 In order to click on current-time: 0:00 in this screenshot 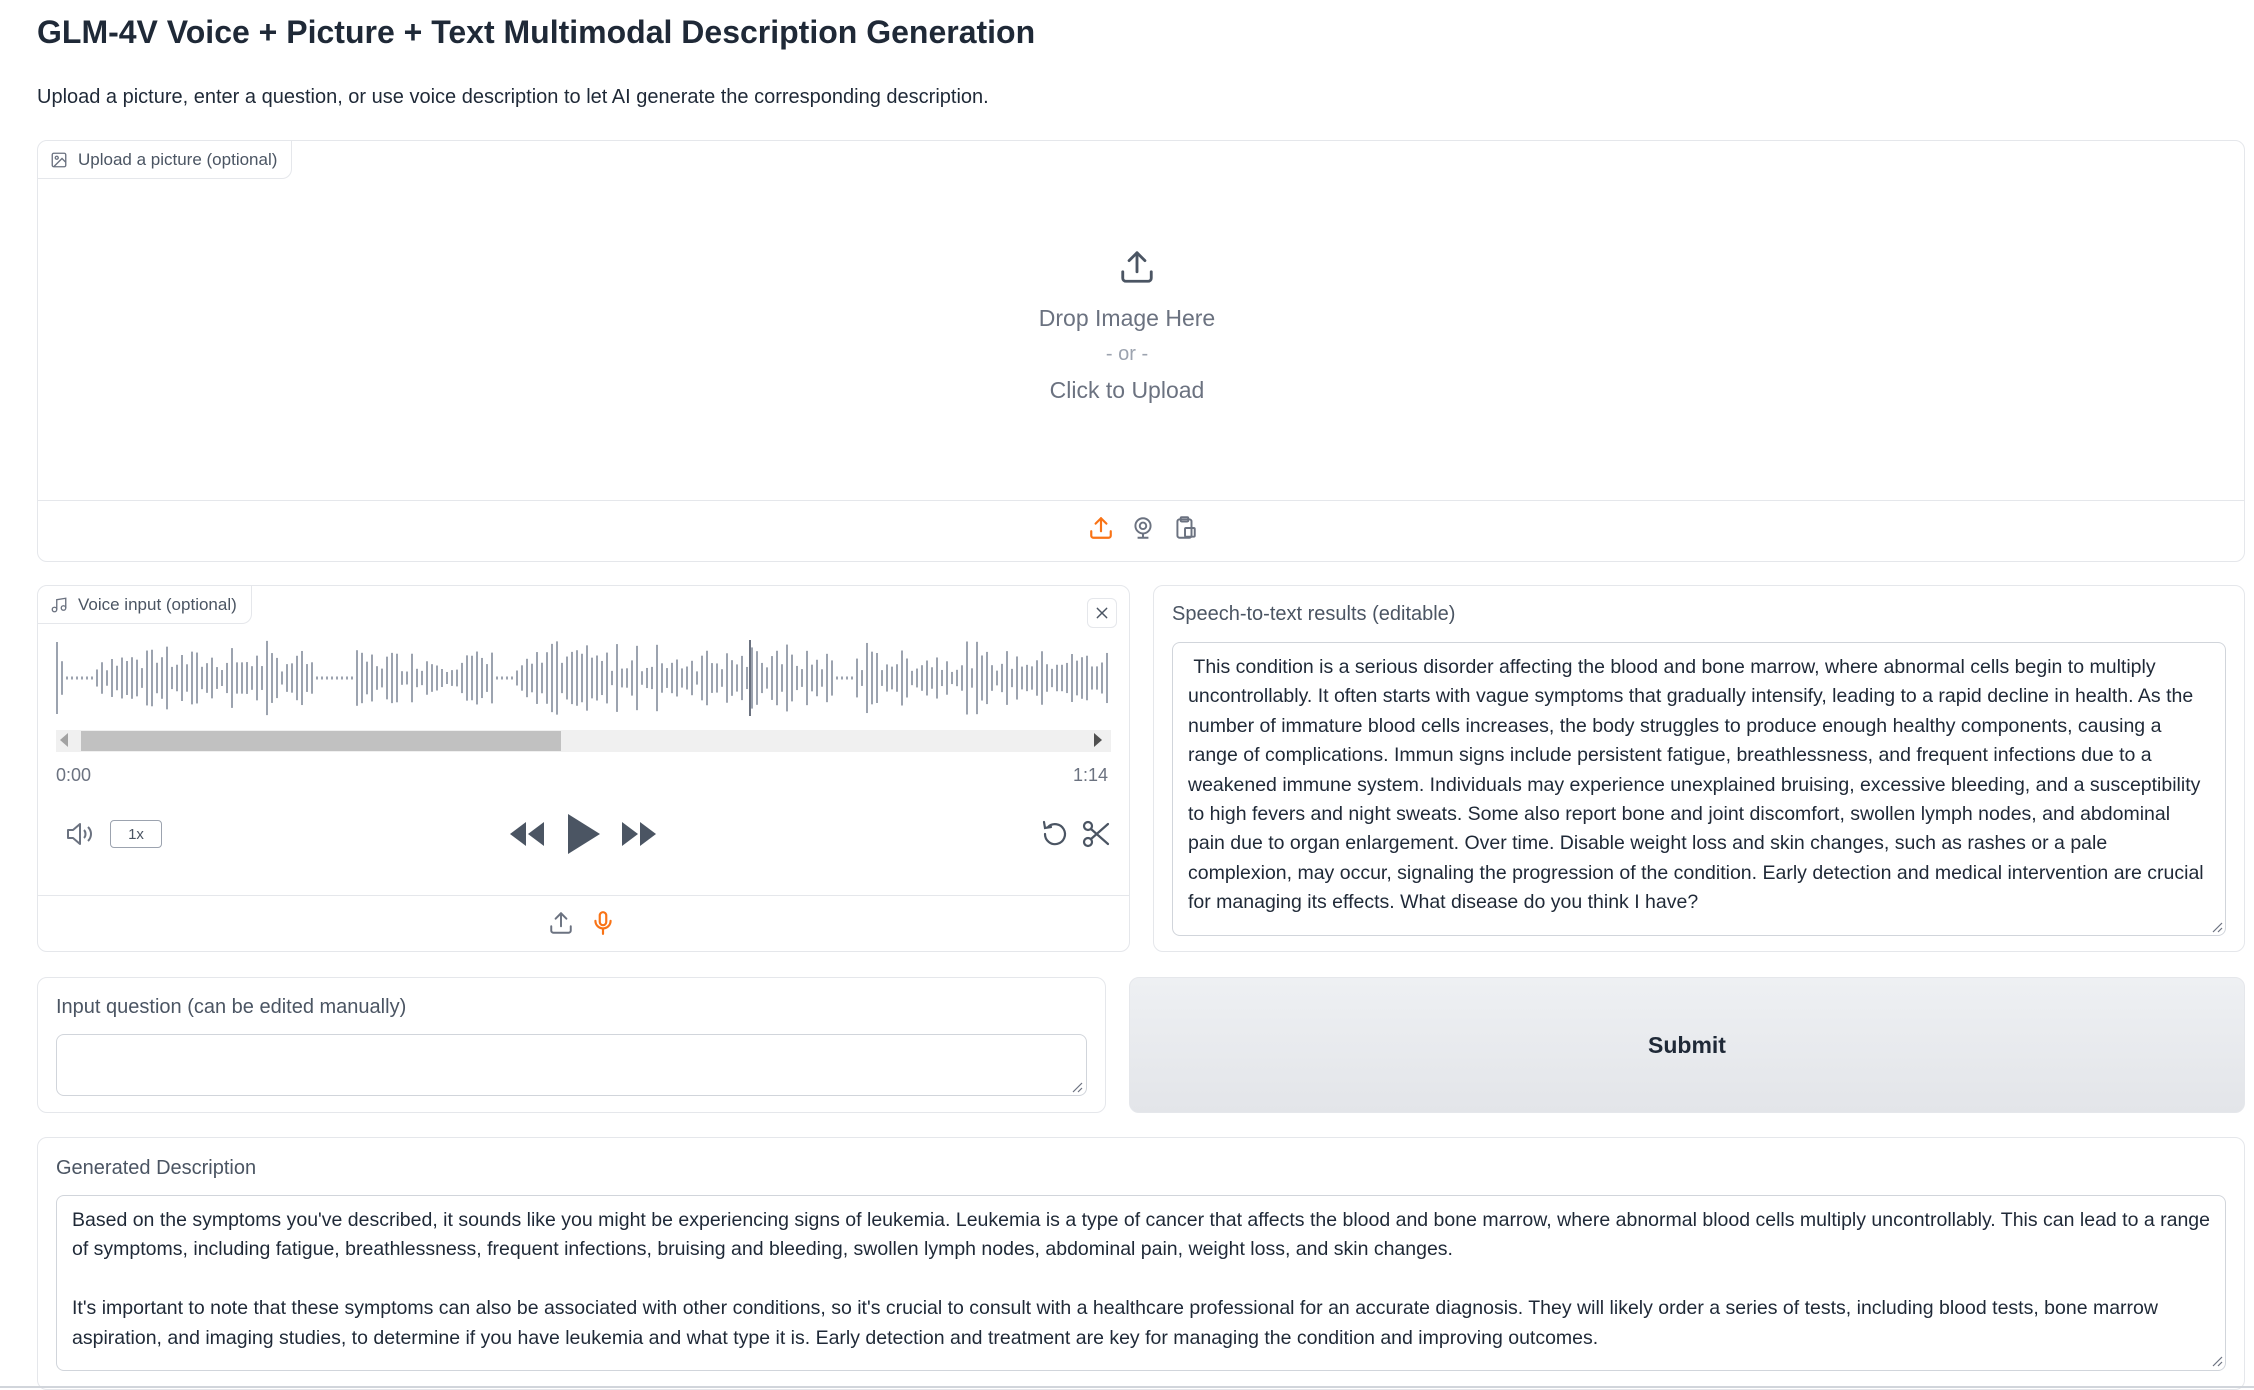, I will do `click(74, 775)`.